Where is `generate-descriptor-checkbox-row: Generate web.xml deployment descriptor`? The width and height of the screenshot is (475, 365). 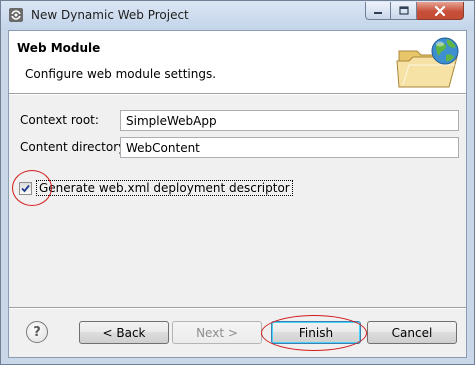 generate-descriptor-checkbox-row: Generate web.xml deployment descriptor is located at coordinates (156, 188).